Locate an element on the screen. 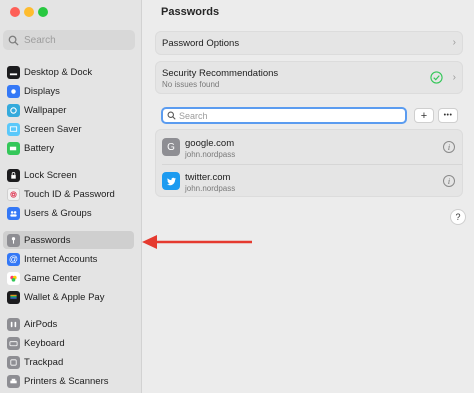 This screenshot has height=393, width=474. sidebar-item-internet-accounts: @ Internet Accounts is located at coordinates (68, 259).